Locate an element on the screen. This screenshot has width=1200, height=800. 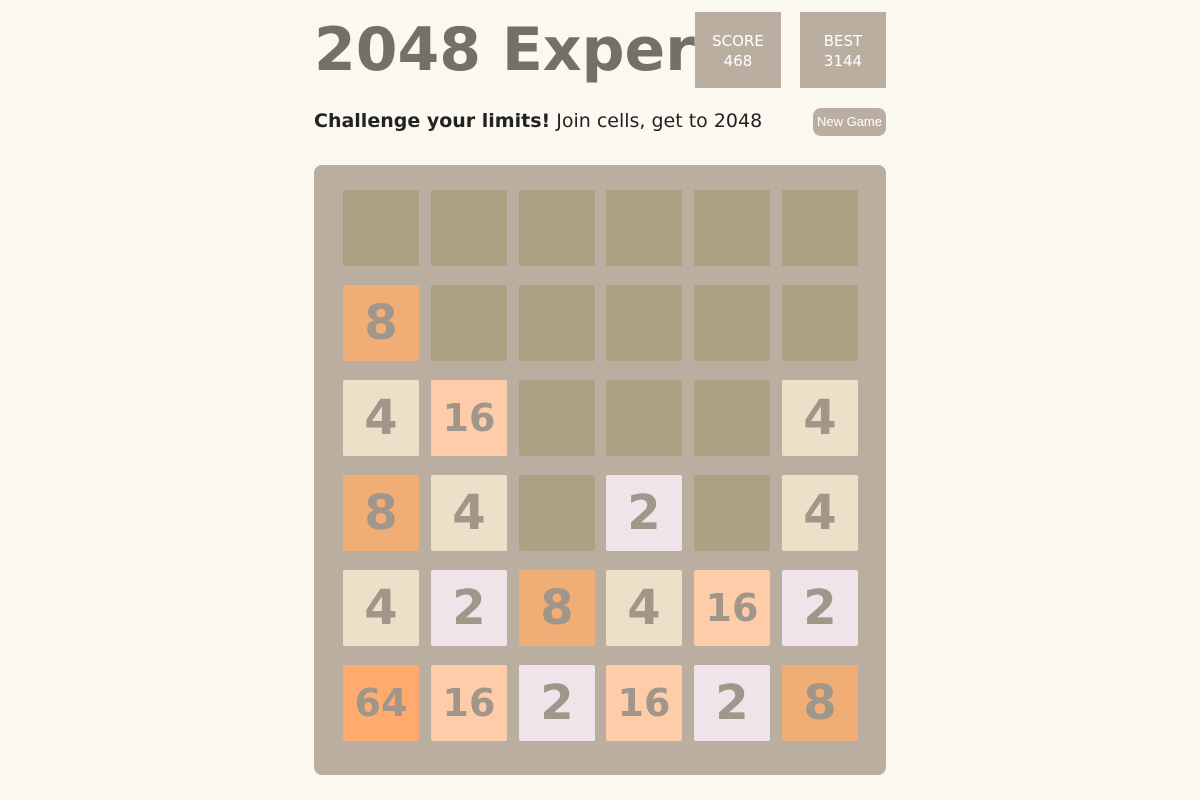
intro-bold-text: Challenge your limits! is located at coordinates (432, 121).